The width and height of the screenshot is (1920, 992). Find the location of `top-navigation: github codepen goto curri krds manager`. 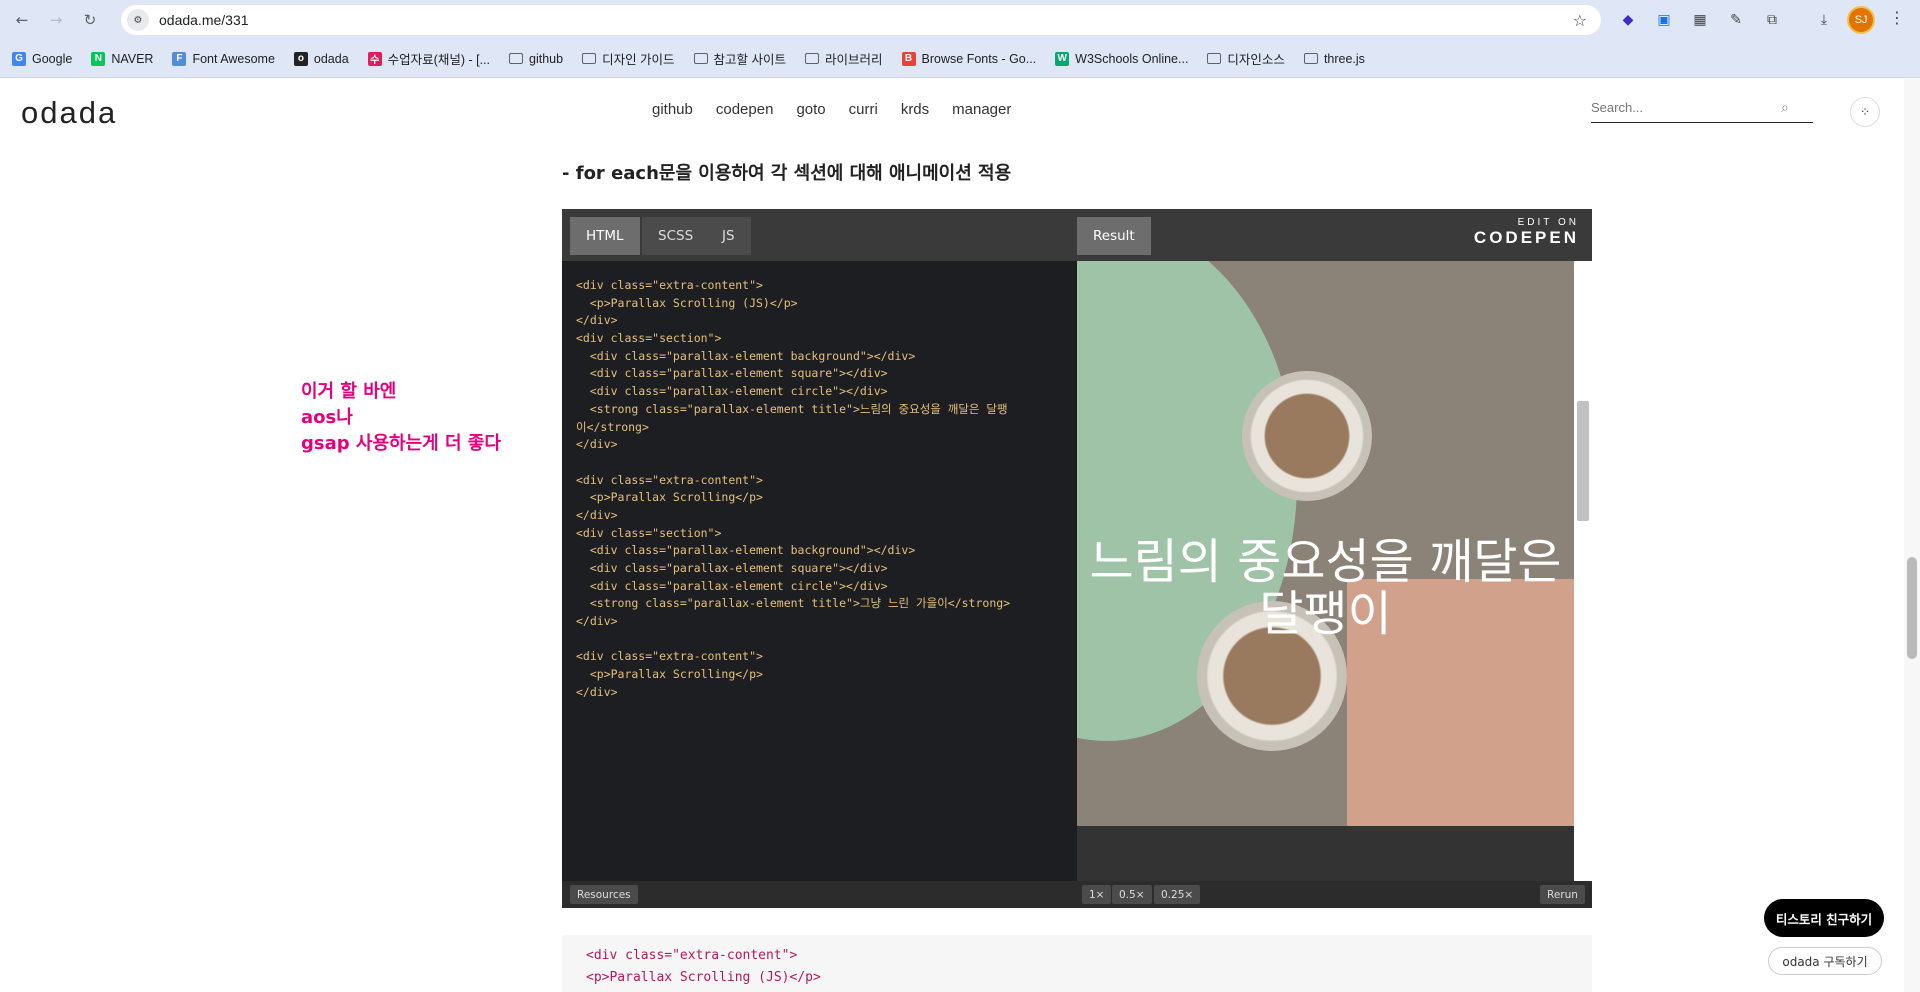

top-navigation: github codepen goto curri krds manager is located at coordinates (843, 109).